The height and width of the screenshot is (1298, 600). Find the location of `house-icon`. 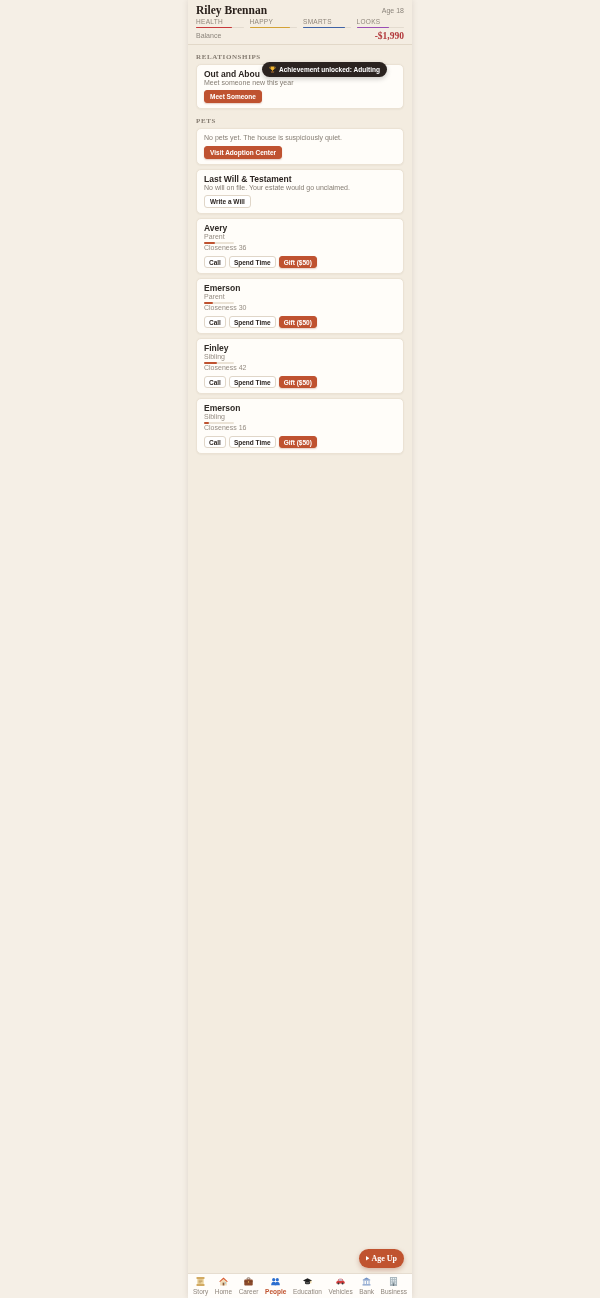

house-icon is located at coordinates (223, 1282).